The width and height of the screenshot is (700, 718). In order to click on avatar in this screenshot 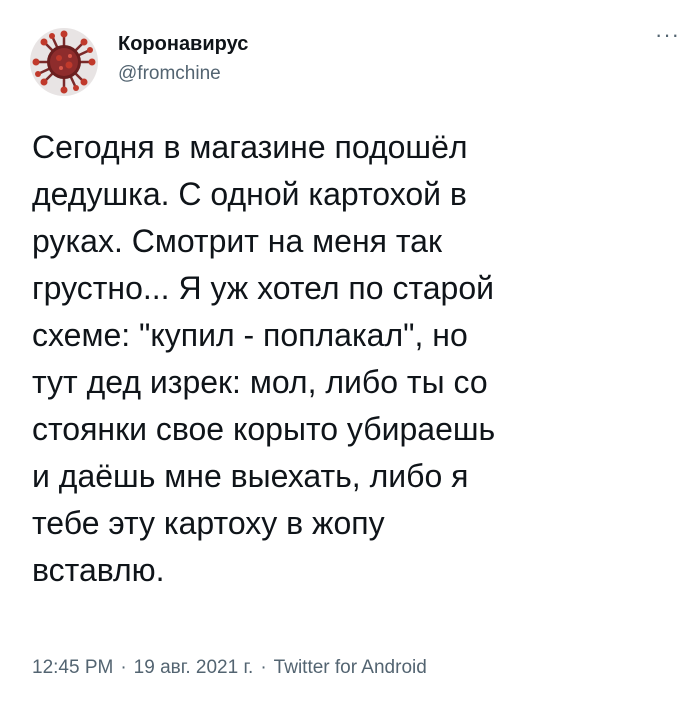, I will do `click(64, 62)`.